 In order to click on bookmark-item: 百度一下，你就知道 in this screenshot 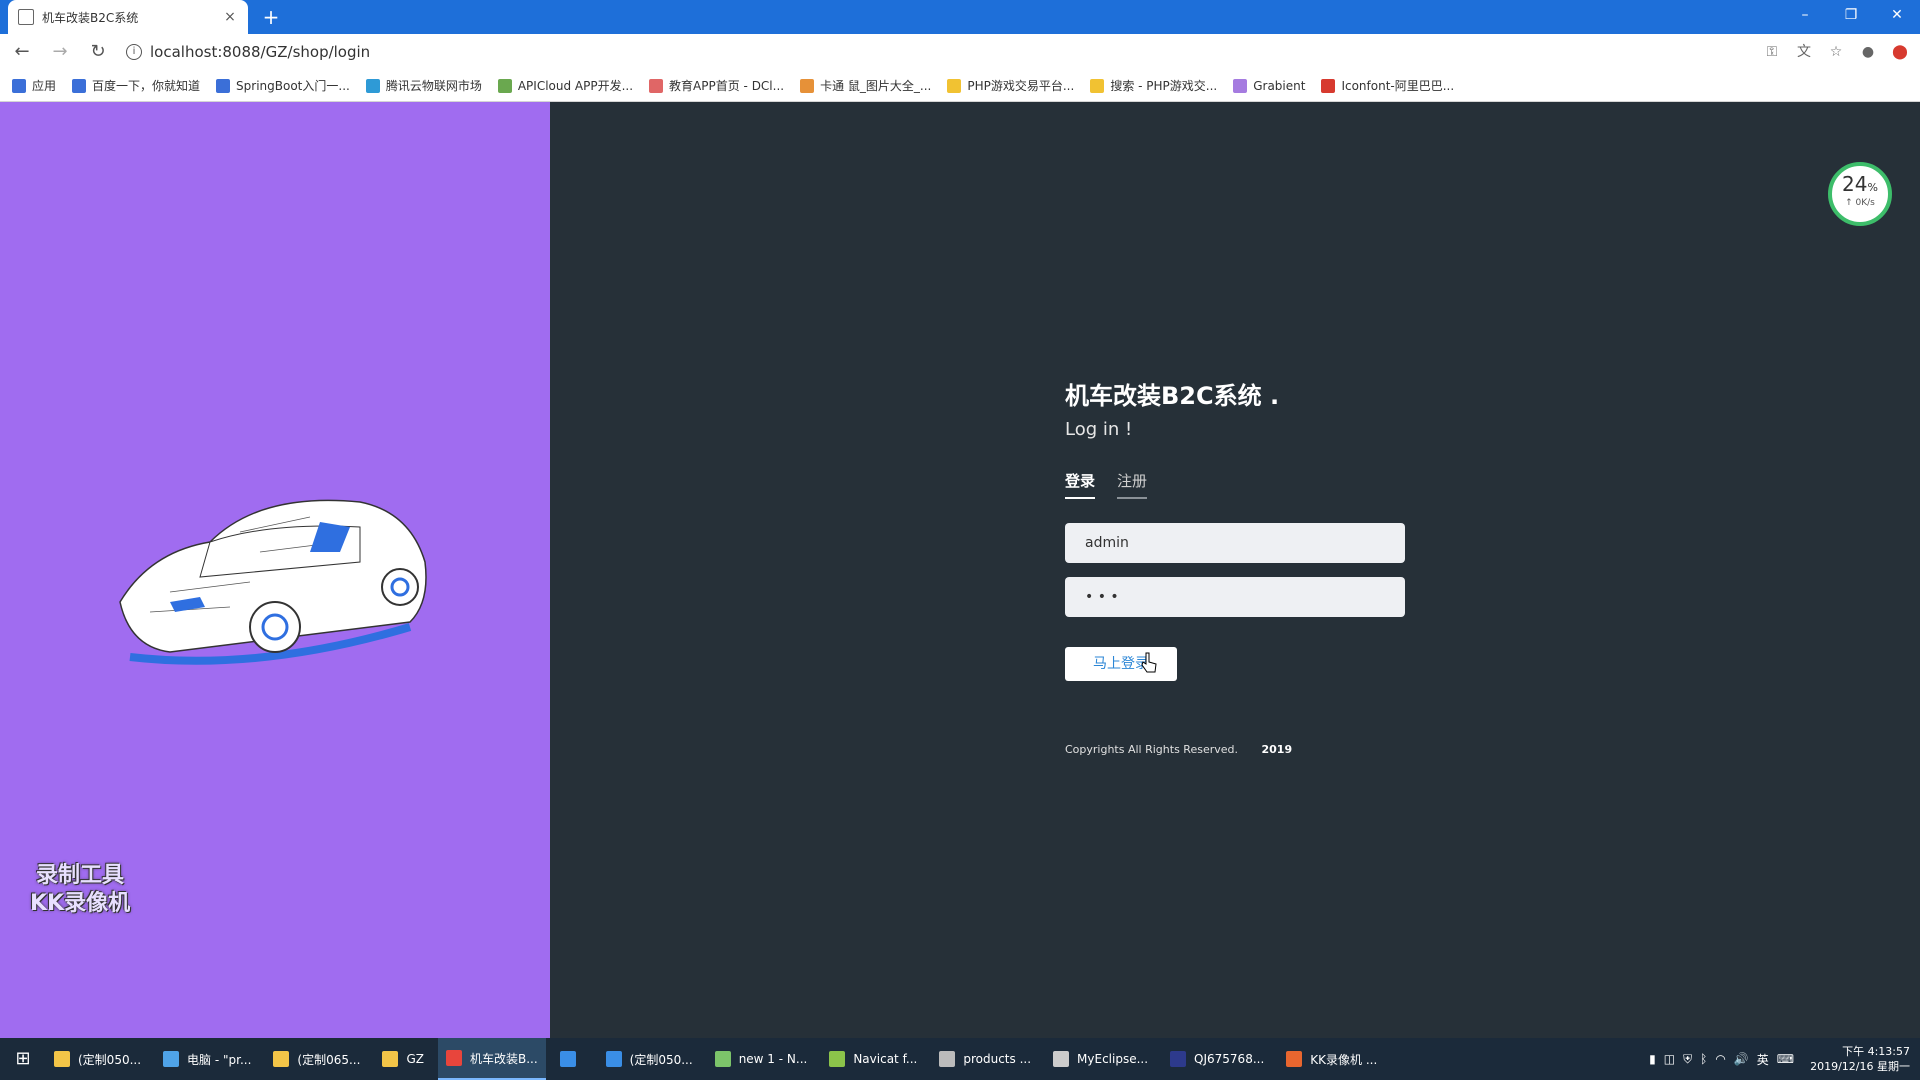, I will do `click(136, 85)`.